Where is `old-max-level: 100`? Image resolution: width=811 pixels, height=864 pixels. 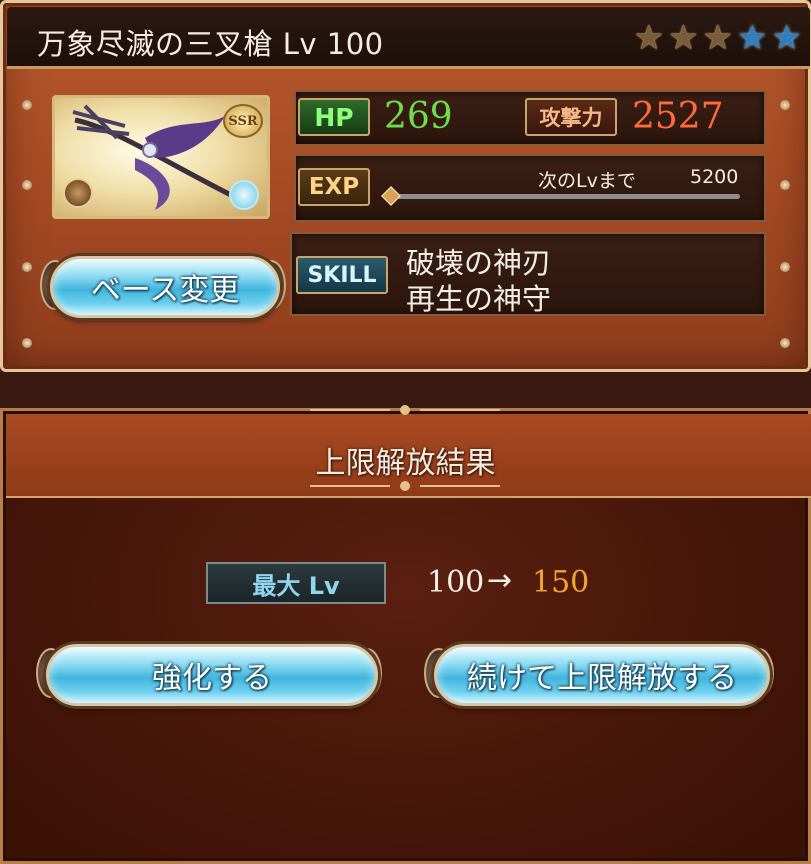
old-max-level: 100 is located at coordinates (456, 582).